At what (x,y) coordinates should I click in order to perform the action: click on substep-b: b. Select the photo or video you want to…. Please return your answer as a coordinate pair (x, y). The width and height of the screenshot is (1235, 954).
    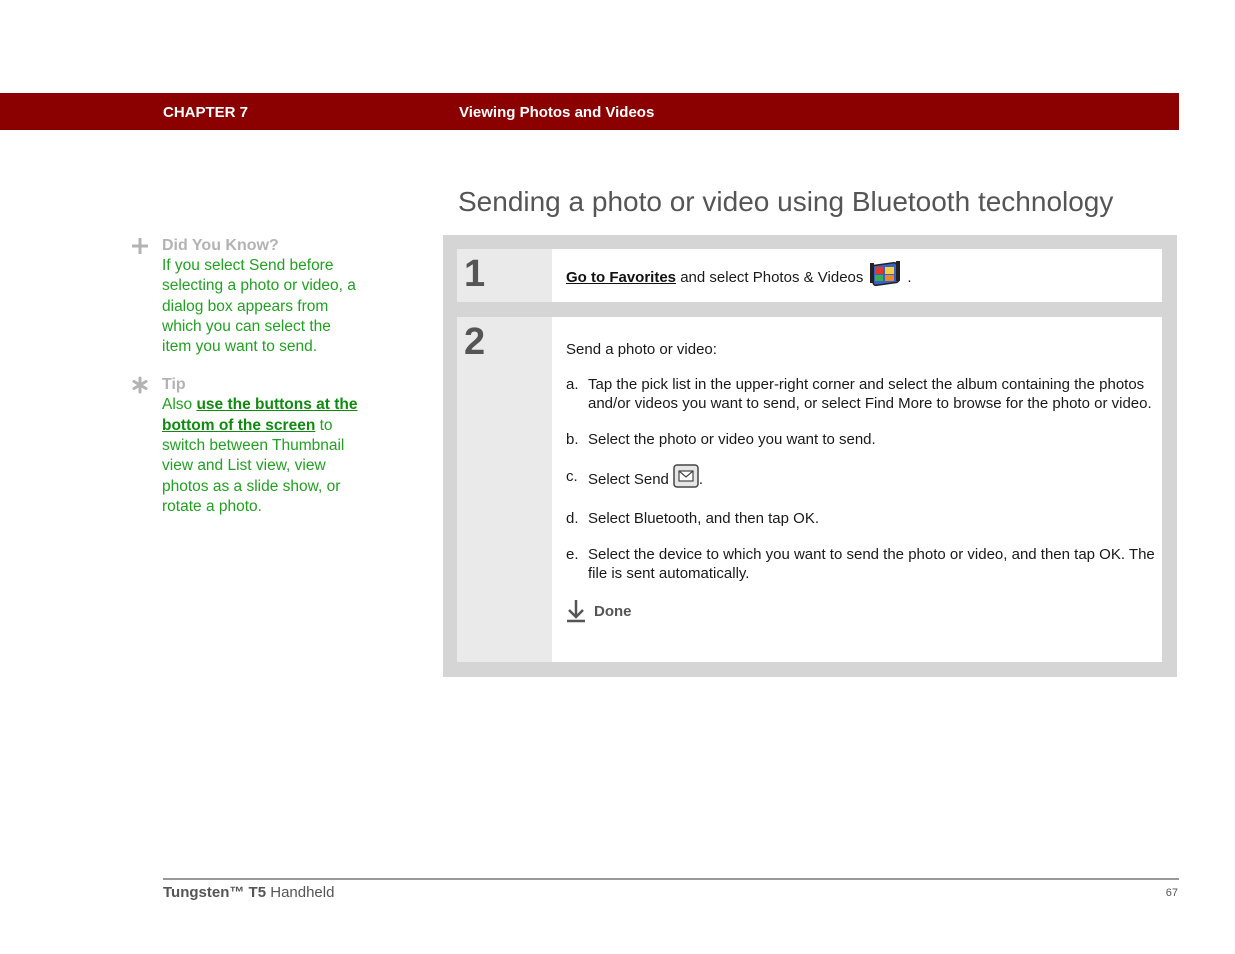
    Looking at the image, I should click on (861, 440).